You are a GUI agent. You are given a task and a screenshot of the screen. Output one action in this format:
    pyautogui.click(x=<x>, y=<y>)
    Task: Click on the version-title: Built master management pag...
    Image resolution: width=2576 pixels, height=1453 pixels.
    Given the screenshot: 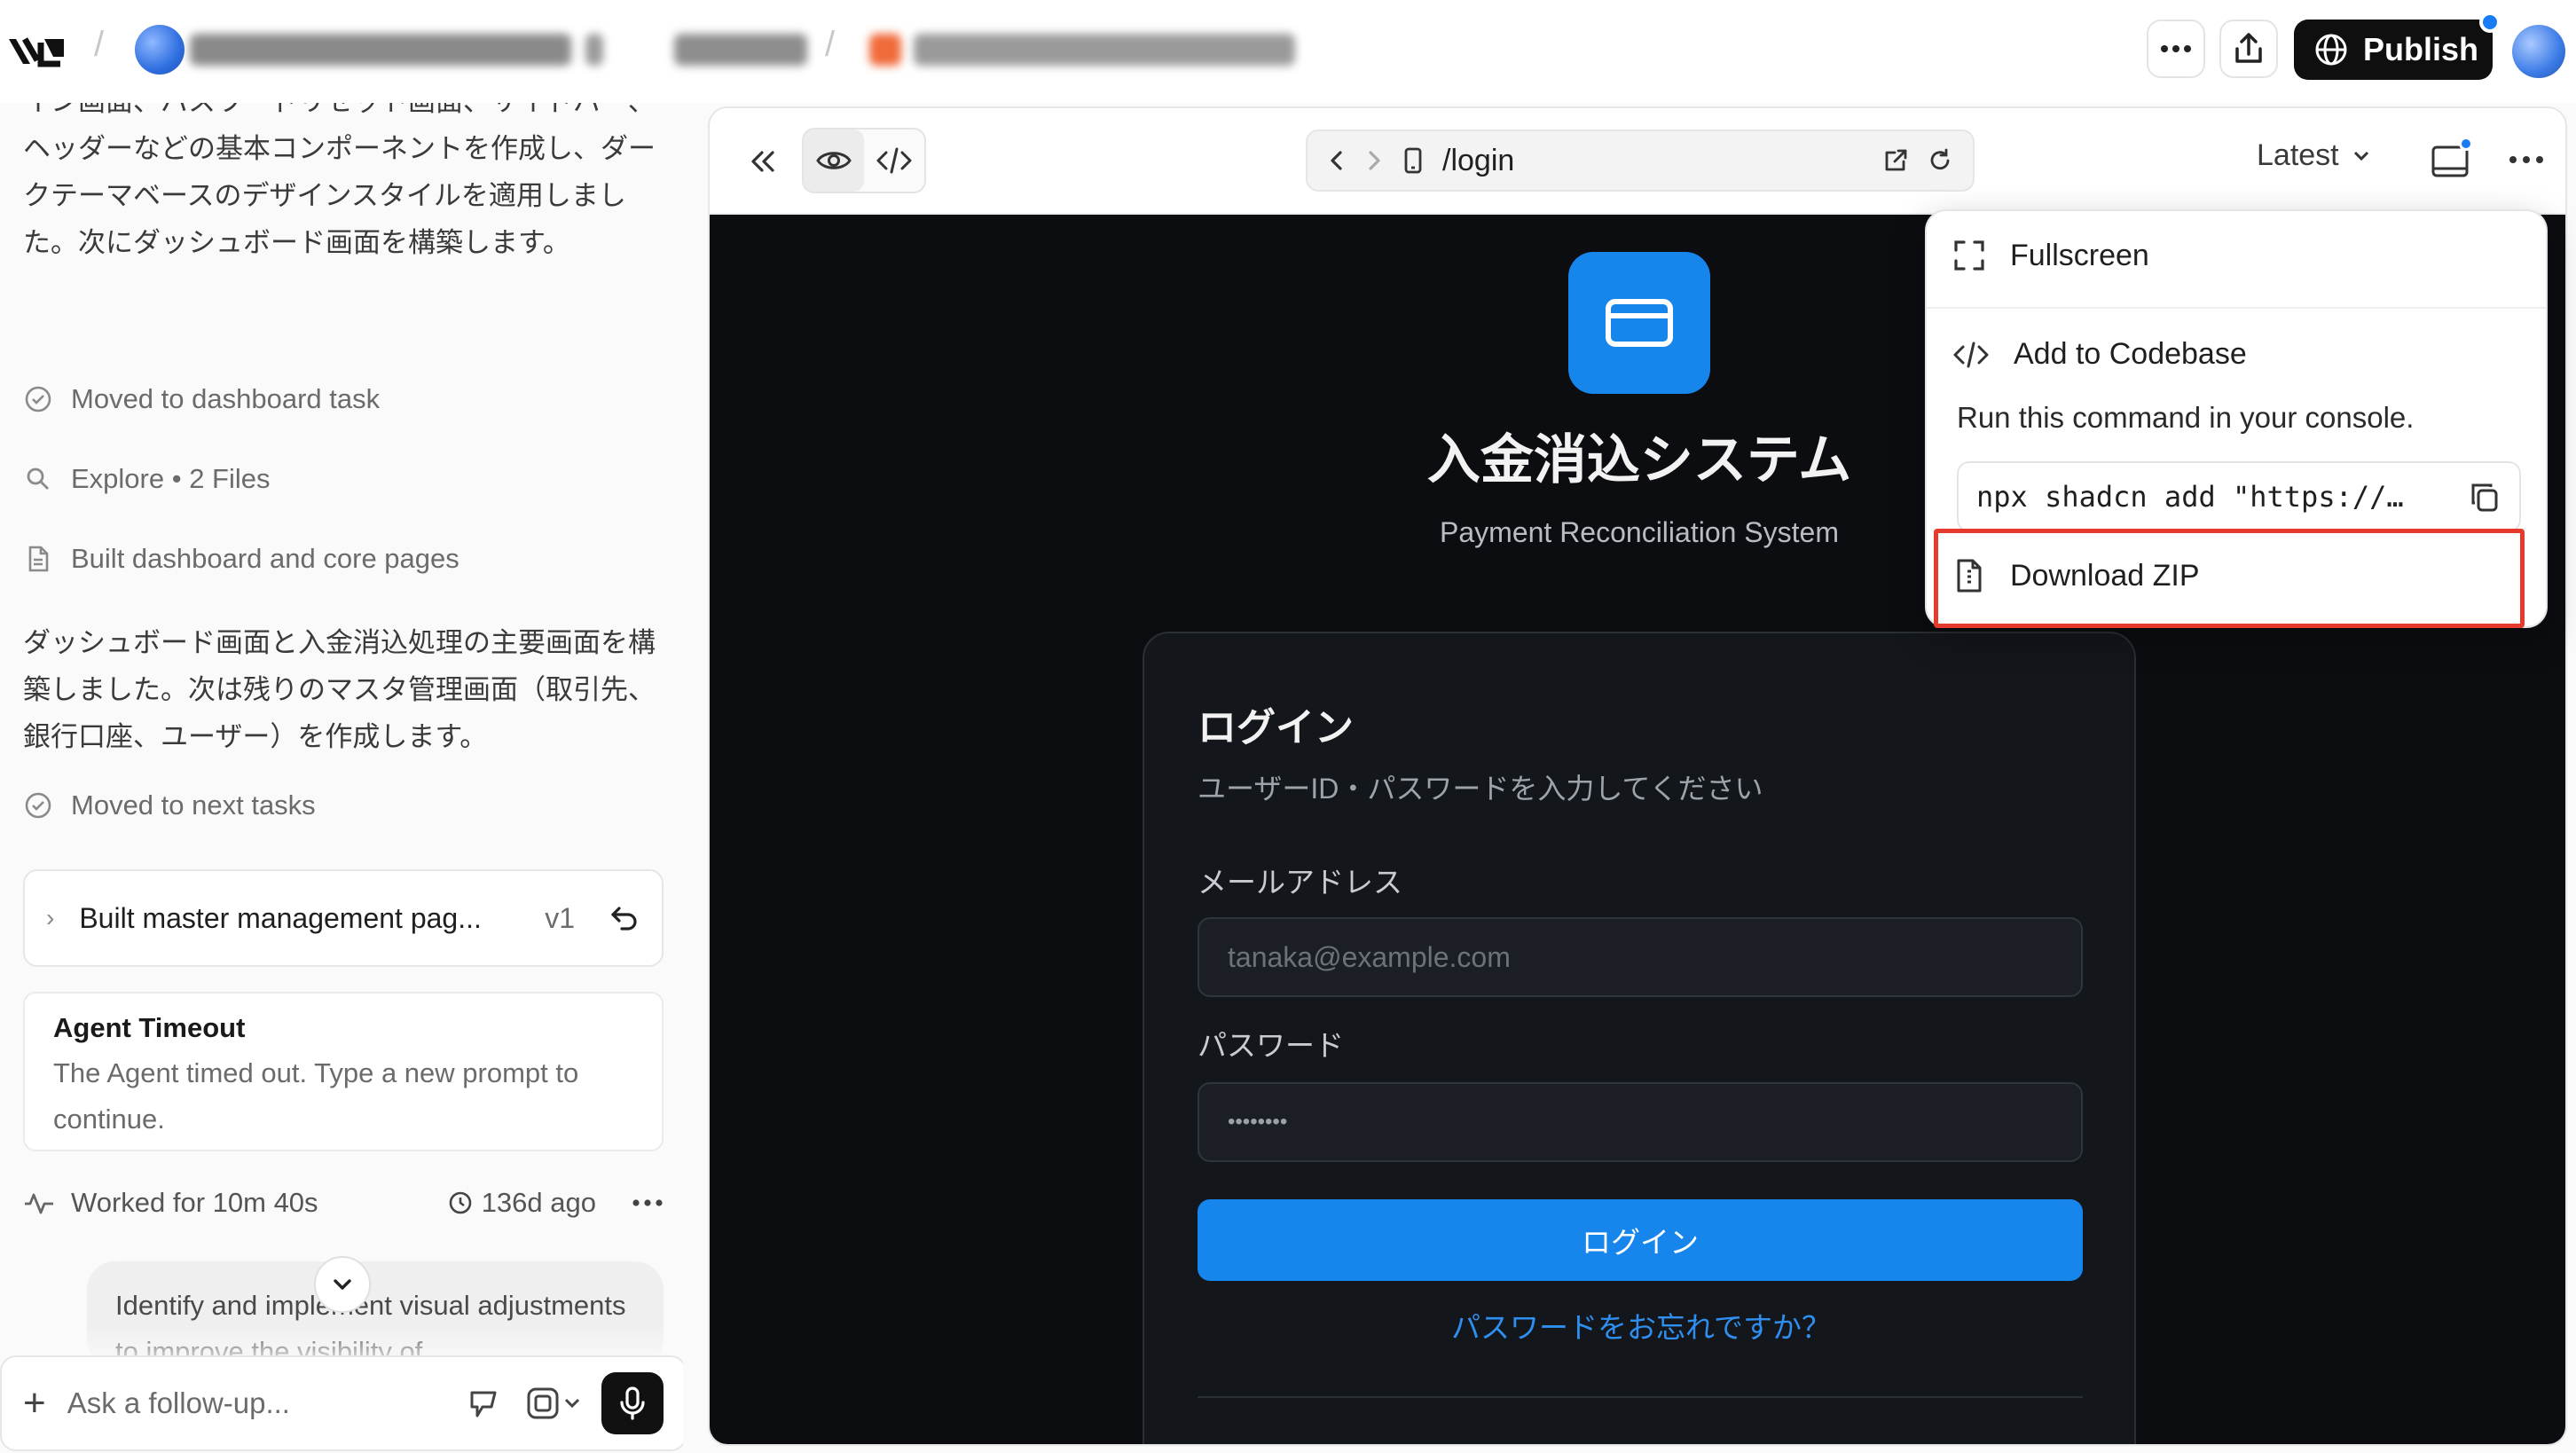 What is the action you would take?
    pyautogui.click(x=280, y=918)
    